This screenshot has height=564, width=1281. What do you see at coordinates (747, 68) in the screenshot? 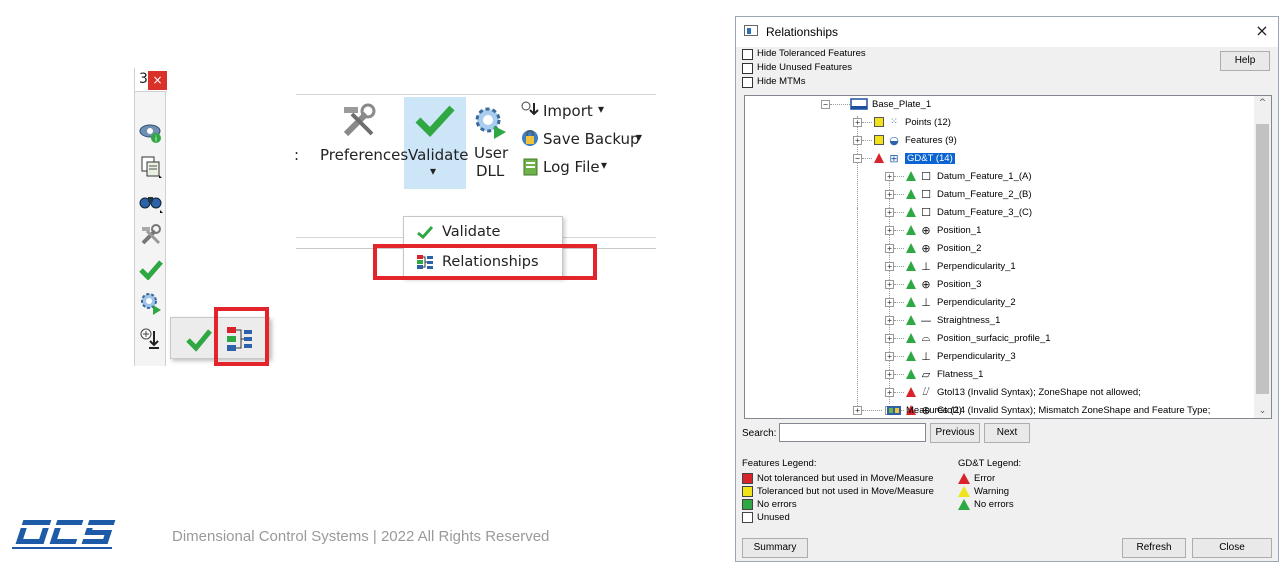
I see `hide-unused-checkbox` at bounding box center [747, 68].